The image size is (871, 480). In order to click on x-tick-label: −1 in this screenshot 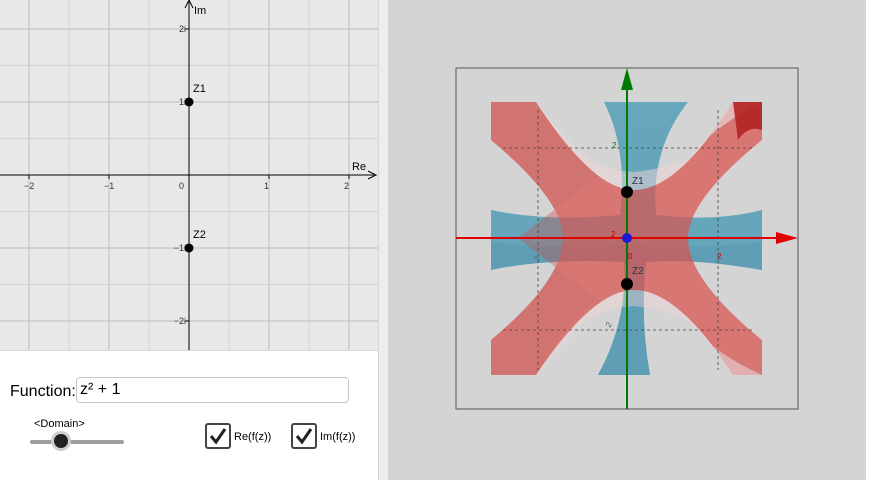, I will do `click(109, 186)`.